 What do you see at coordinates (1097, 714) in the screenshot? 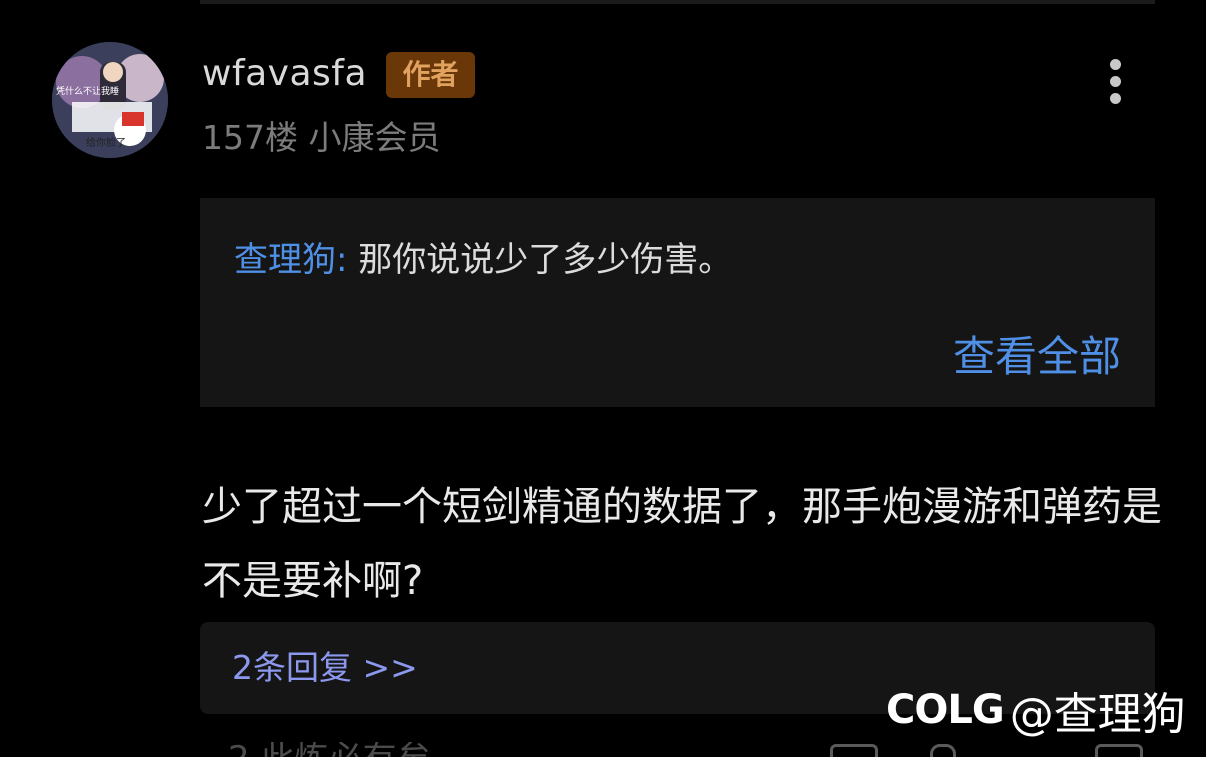
I see `watermark-handle: @查理狗` at bounding box center [1097, 714].